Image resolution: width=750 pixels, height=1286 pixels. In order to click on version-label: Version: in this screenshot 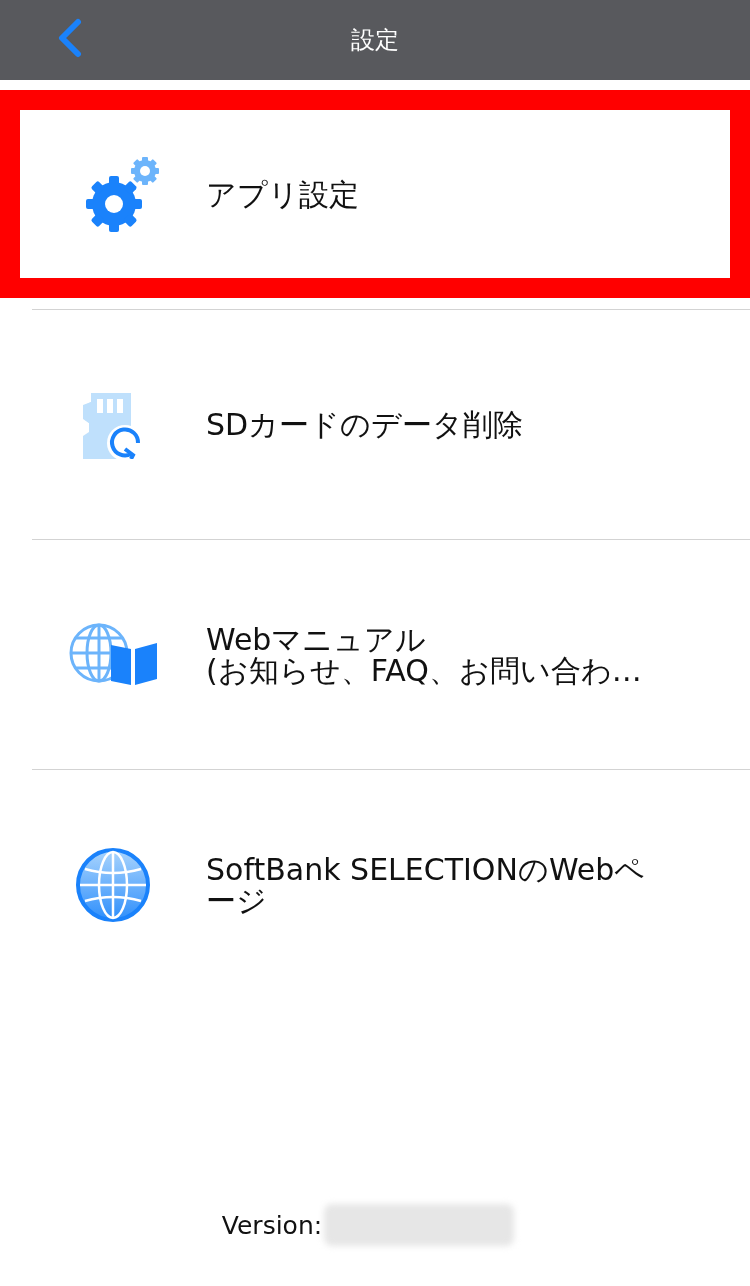, I will do `click(272, 1225)`.